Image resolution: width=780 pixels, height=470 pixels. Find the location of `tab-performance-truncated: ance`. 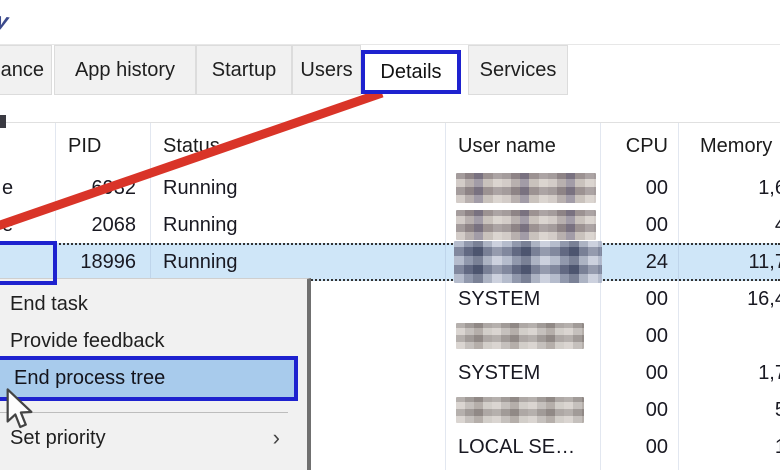

tab-performance-truncated: ance is located at coordinates (26, 70).